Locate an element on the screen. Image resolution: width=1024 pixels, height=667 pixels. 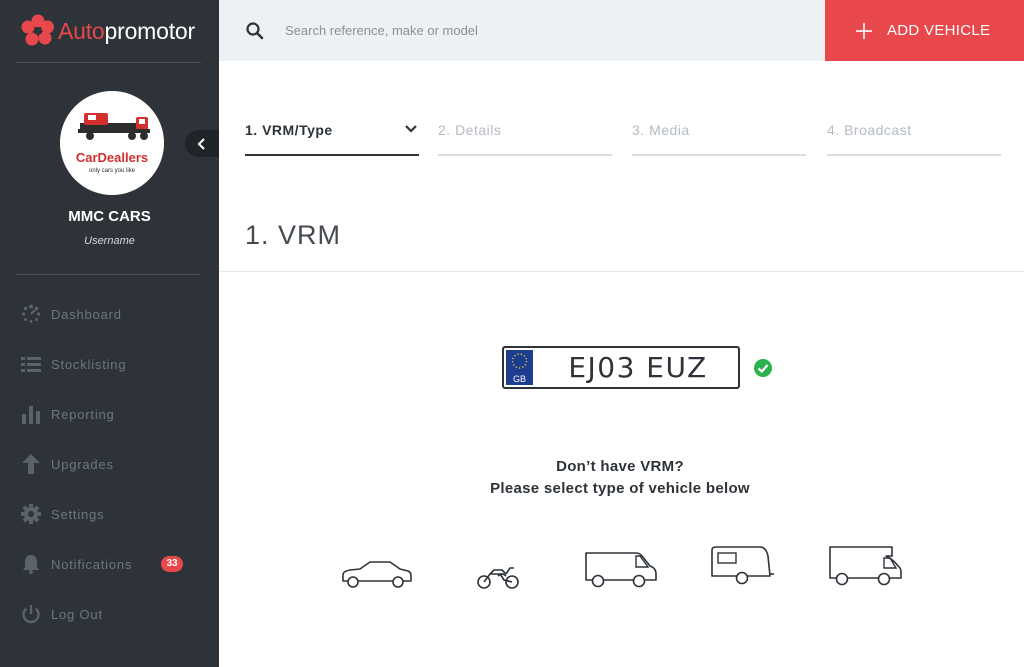
bar-chart-icon is located at coordinates (31, 414).